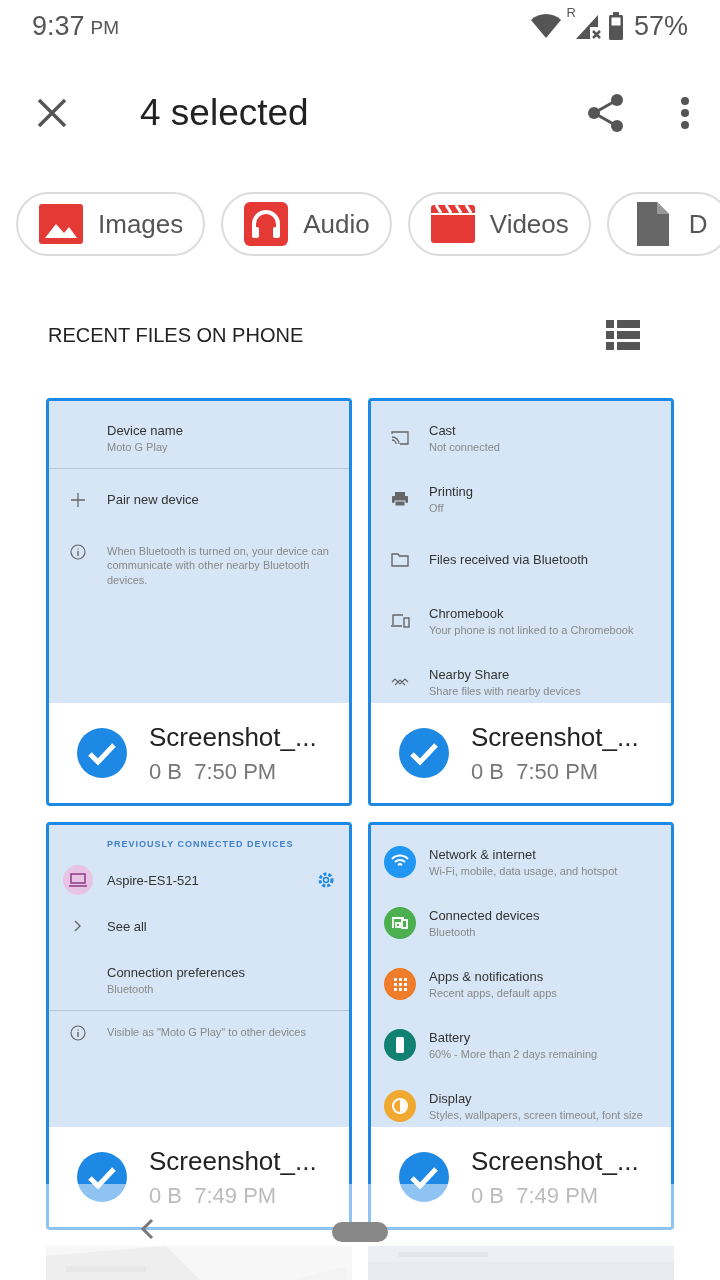  Describe the element at coordinates (326, 880) in the screenshot. I see `settings-icon` at that location.